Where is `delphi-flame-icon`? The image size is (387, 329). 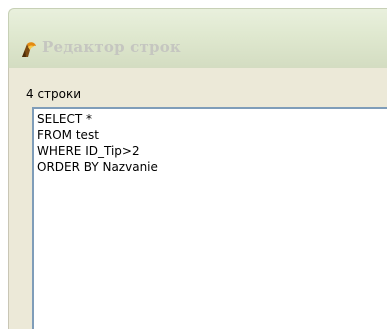
delphi-flame-icon is located at coordinates (28, 49).